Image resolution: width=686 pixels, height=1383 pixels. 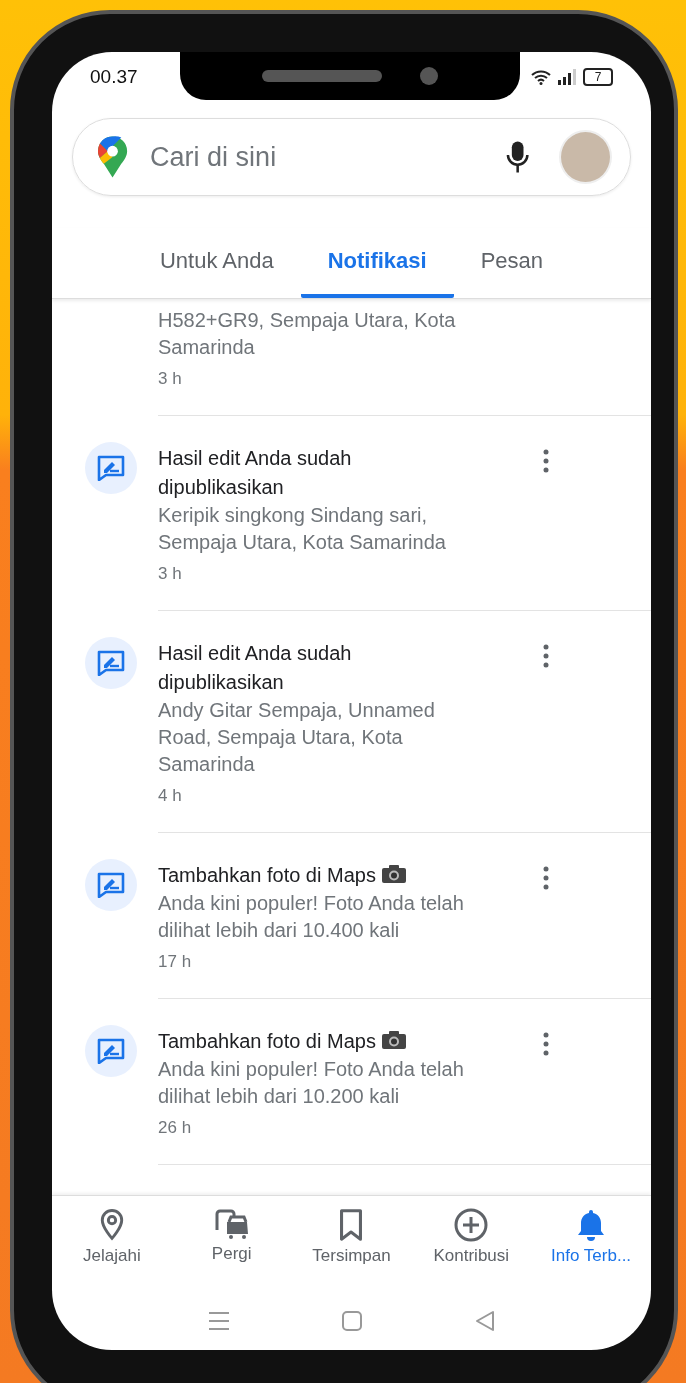 I want to click on tab: Pesan, so click(x=512, y=263).